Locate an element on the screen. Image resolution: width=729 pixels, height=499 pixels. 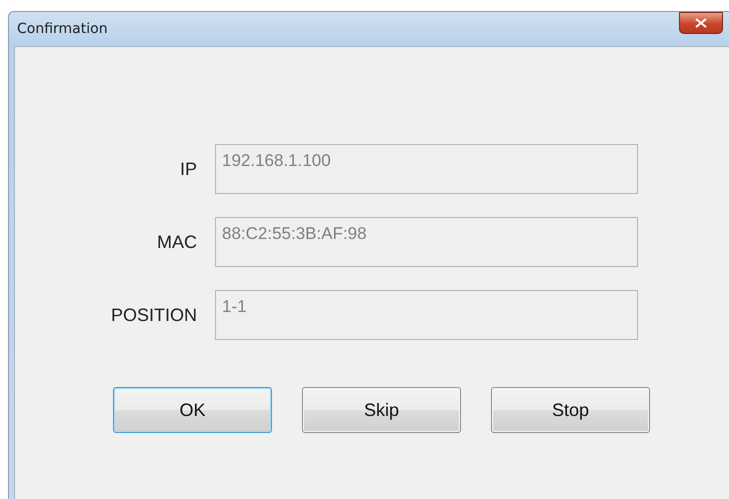
close-button is located at coordinates (701, 23).